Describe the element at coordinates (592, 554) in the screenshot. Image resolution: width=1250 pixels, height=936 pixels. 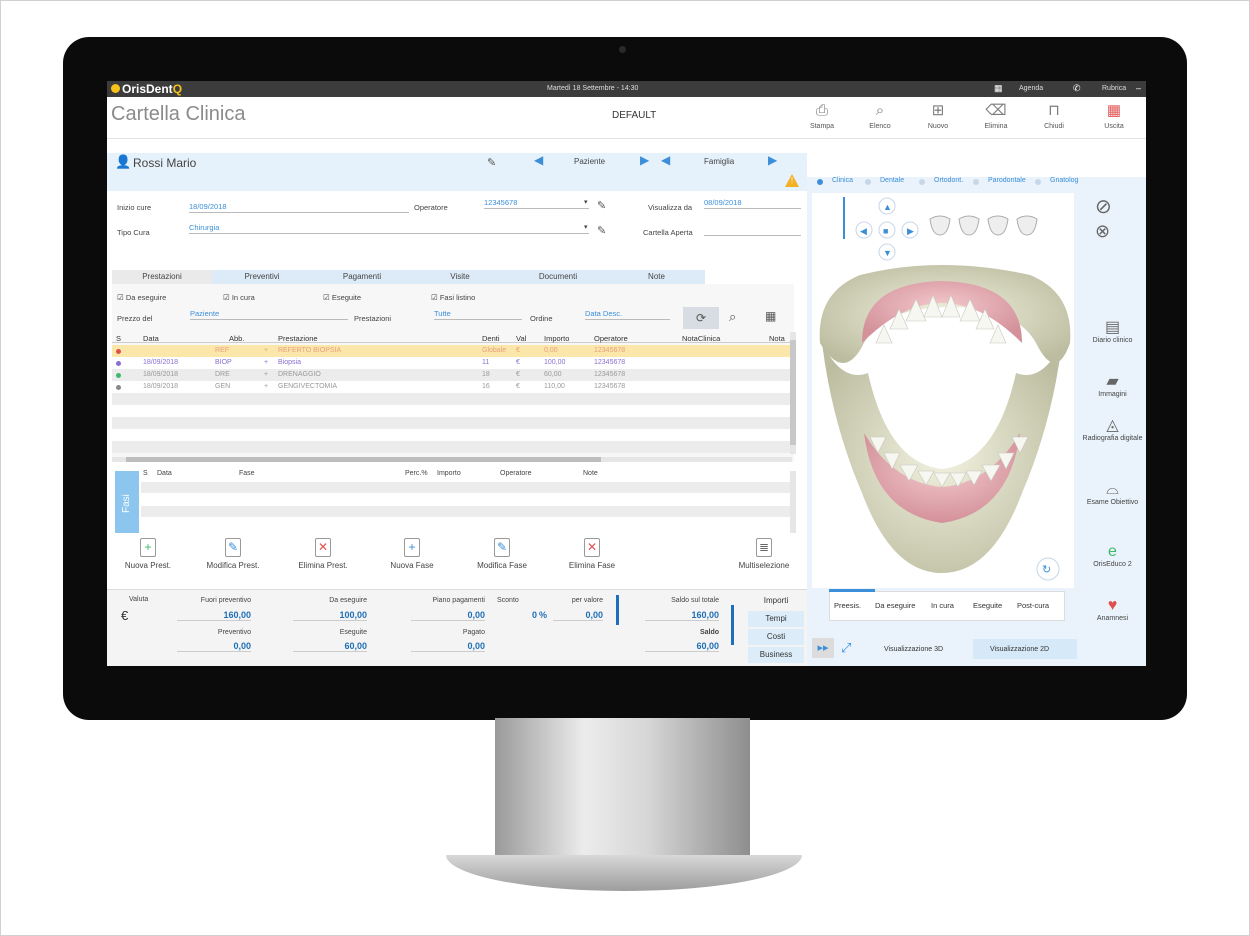
I see `elimina-fasebutton: ✕ Elimina Fase` at that location.